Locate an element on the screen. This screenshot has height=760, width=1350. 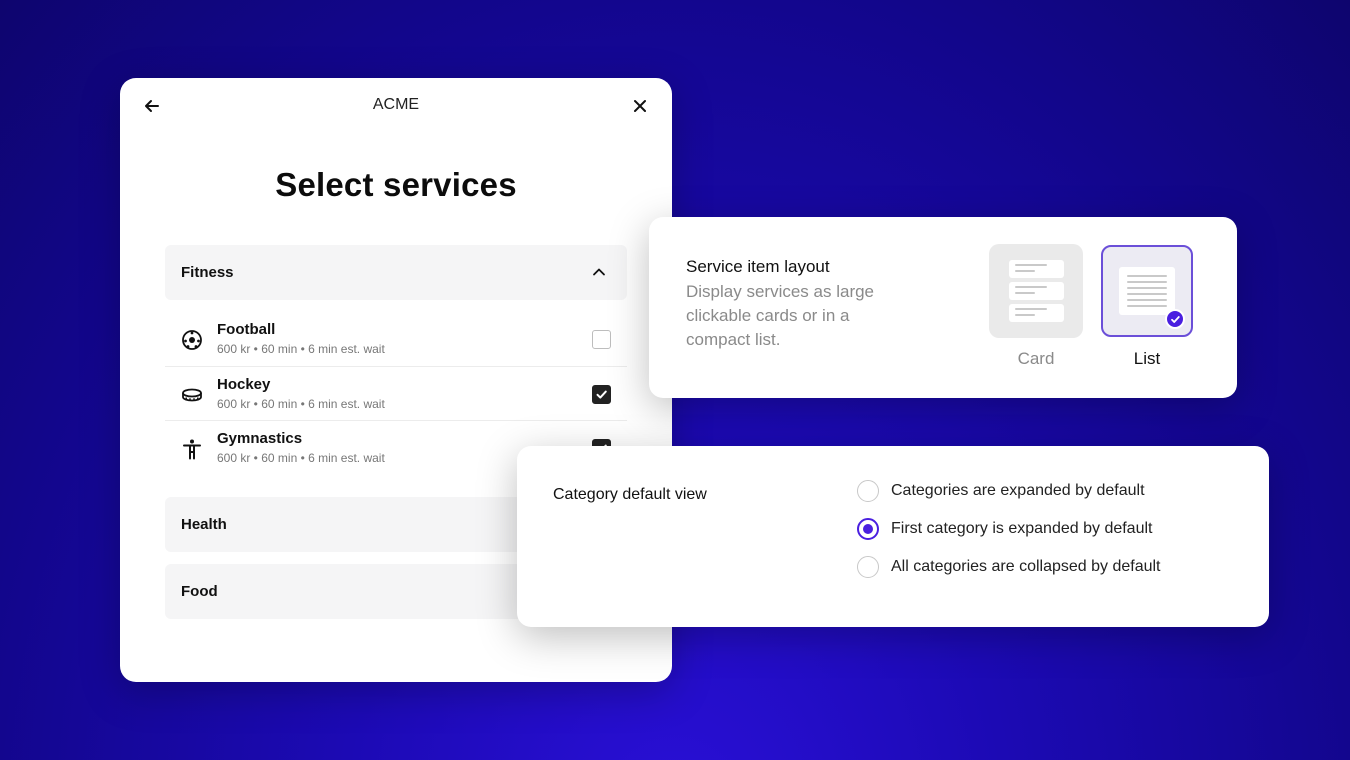
layout-option-card-label: Card is located at coordinates (1036, 358).